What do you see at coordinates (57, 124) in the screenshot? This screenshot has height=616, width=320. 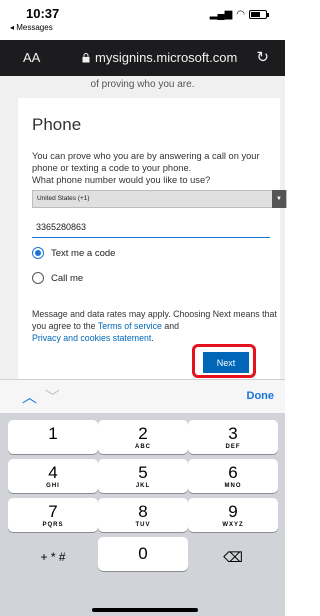 I see `page-title: Phone` at bounding box center [57, 124].